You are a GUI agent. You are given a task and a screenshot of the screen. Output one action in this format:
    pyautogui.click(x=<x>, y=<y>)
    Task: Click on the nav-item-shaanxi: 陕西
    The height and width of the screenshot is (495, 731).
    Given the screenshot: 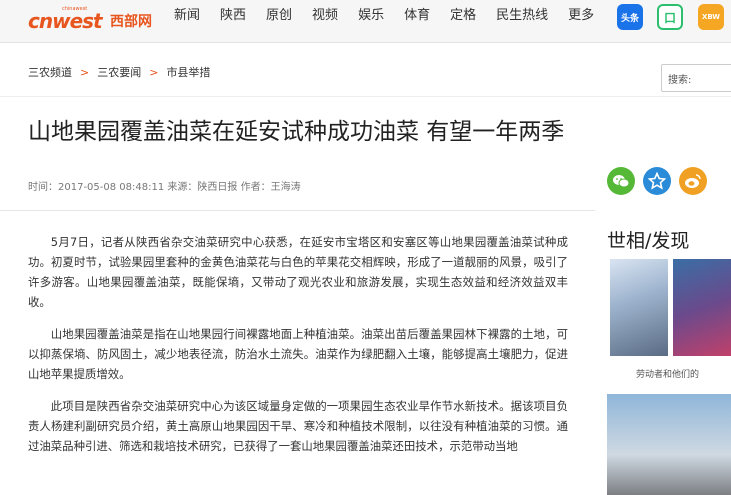 What is the action you would take?
    pyautogui.click(x=233, y=21)
    